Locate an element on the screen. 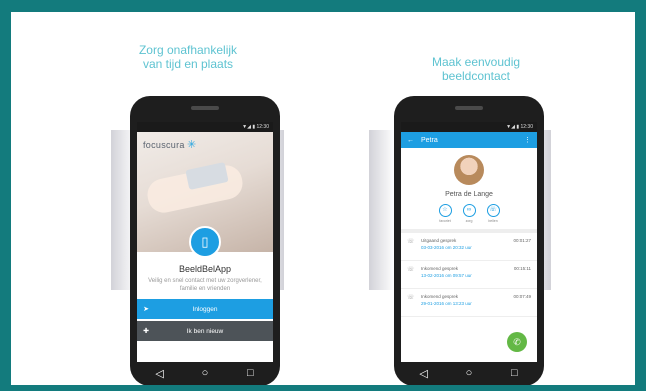 The width and height of the screenshot is (646, 391). app-title: BeeldBelApp is located at coordinates (205, 269).